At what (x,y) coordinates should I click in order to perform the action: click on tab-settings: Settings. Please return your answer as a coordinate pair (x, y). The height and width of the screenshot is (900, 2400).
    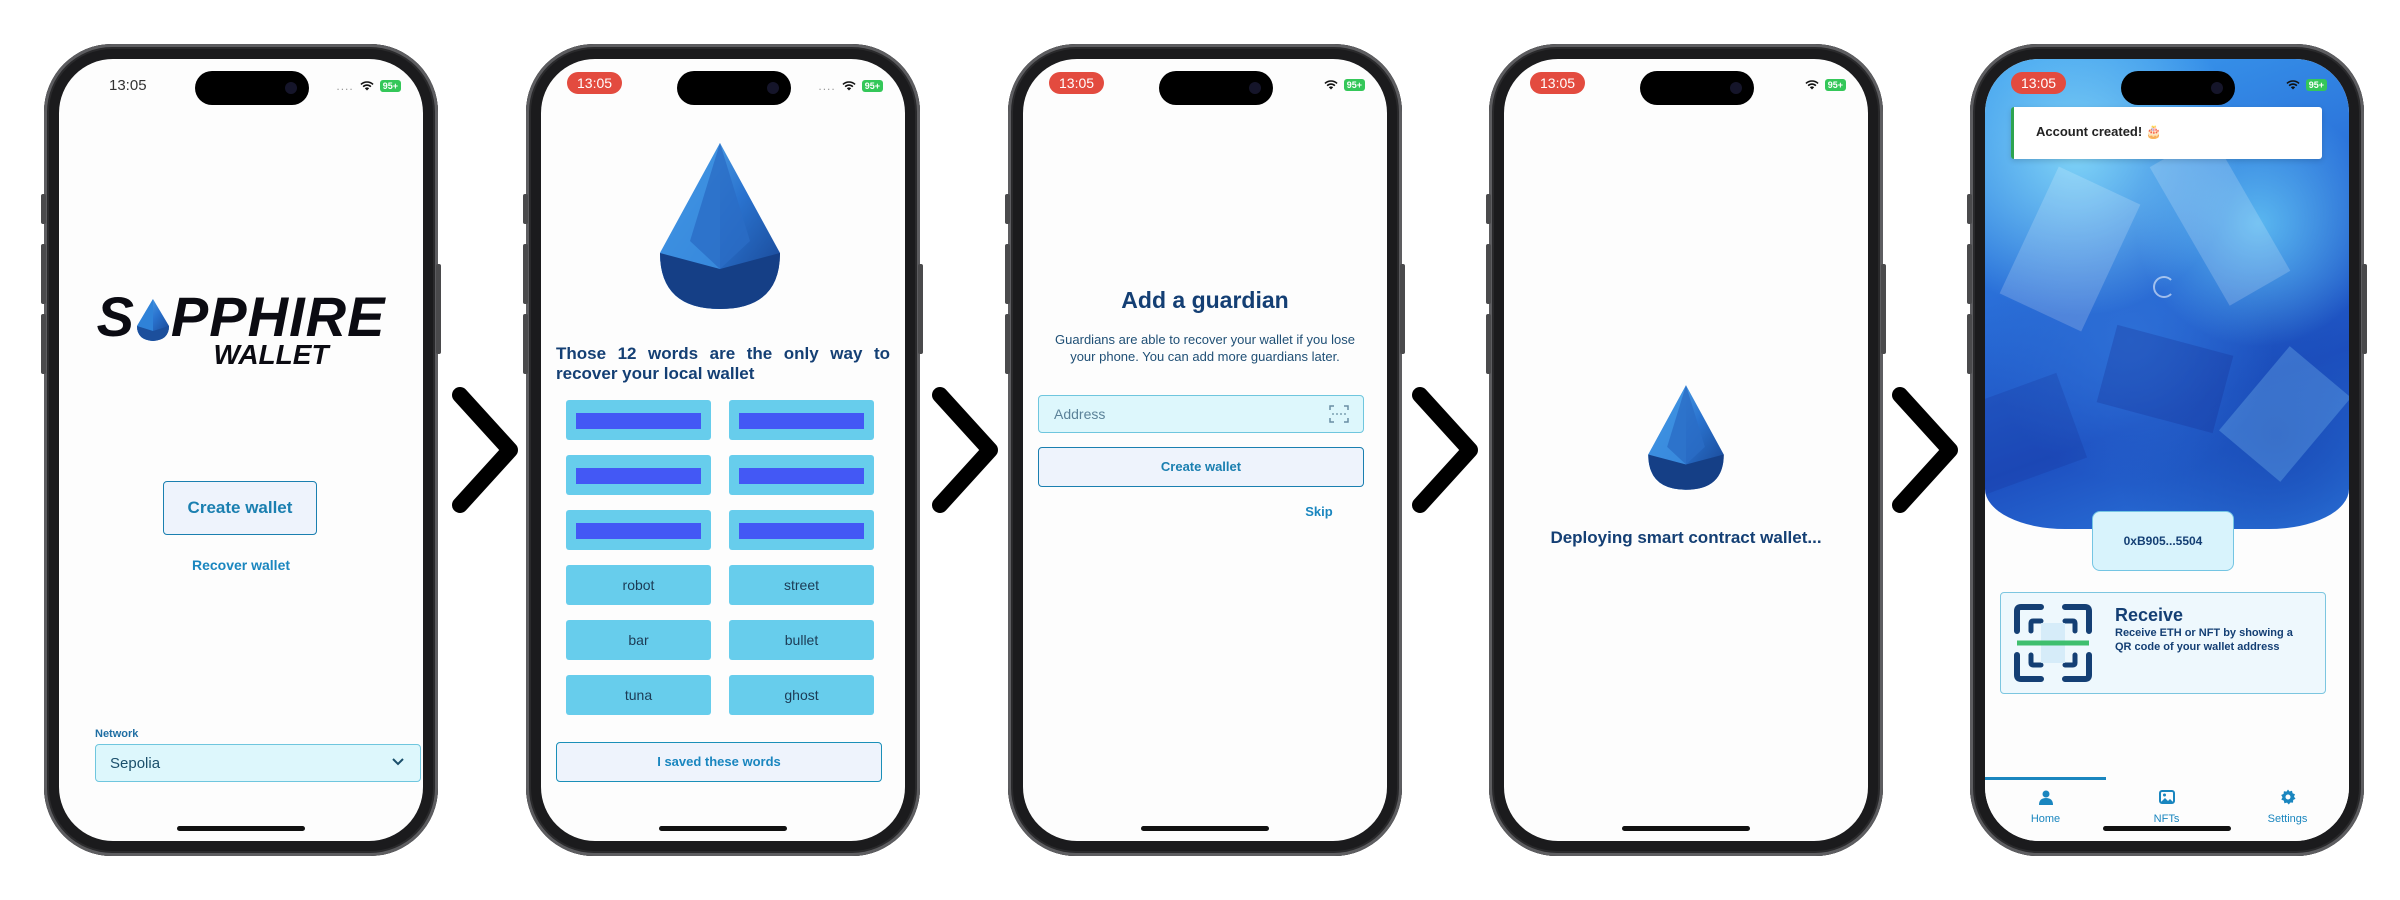
    Looking at the image, I should click on (2287, 807).